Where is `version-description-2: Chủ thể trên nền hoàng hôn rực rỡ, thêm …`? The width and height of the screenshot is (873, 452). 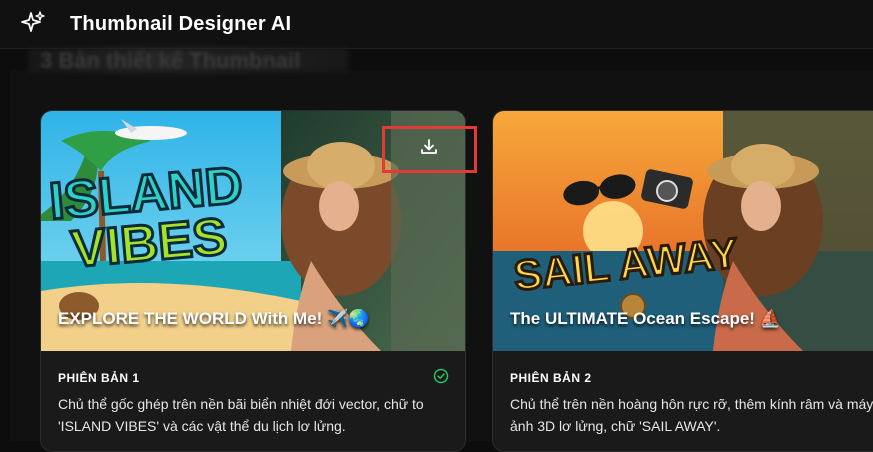 version-description-2: Chủ thể trên nền hoàng hôn rực rỡ, thêm … is located at coordinates (691, 415).